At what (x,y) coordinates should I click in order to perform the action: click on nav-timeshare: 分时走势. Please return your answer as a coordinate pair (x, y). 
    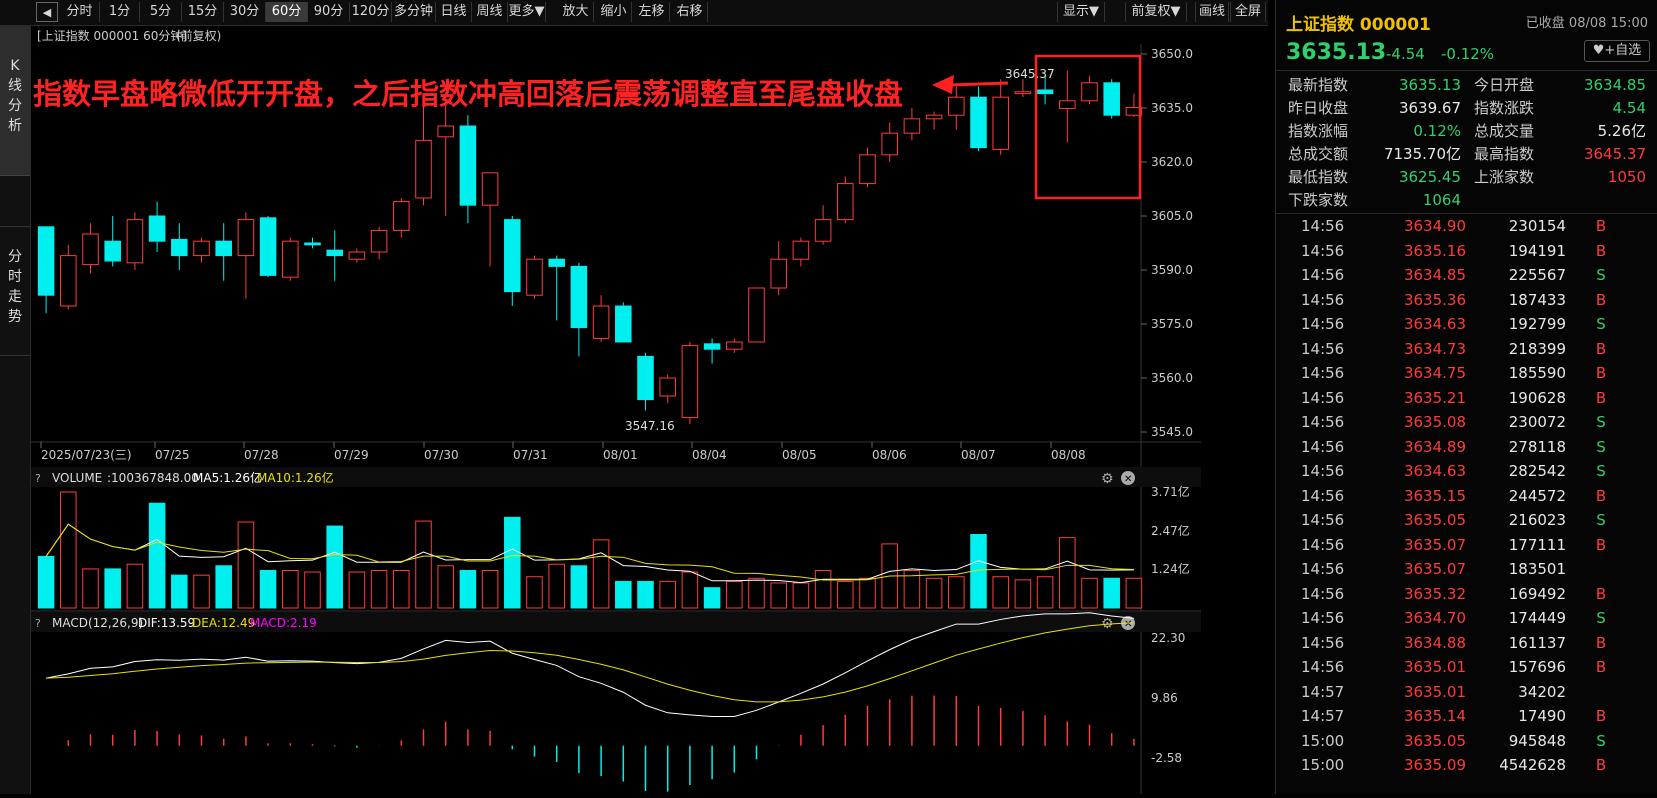
    Looking at the image, I should click on (15, 291).